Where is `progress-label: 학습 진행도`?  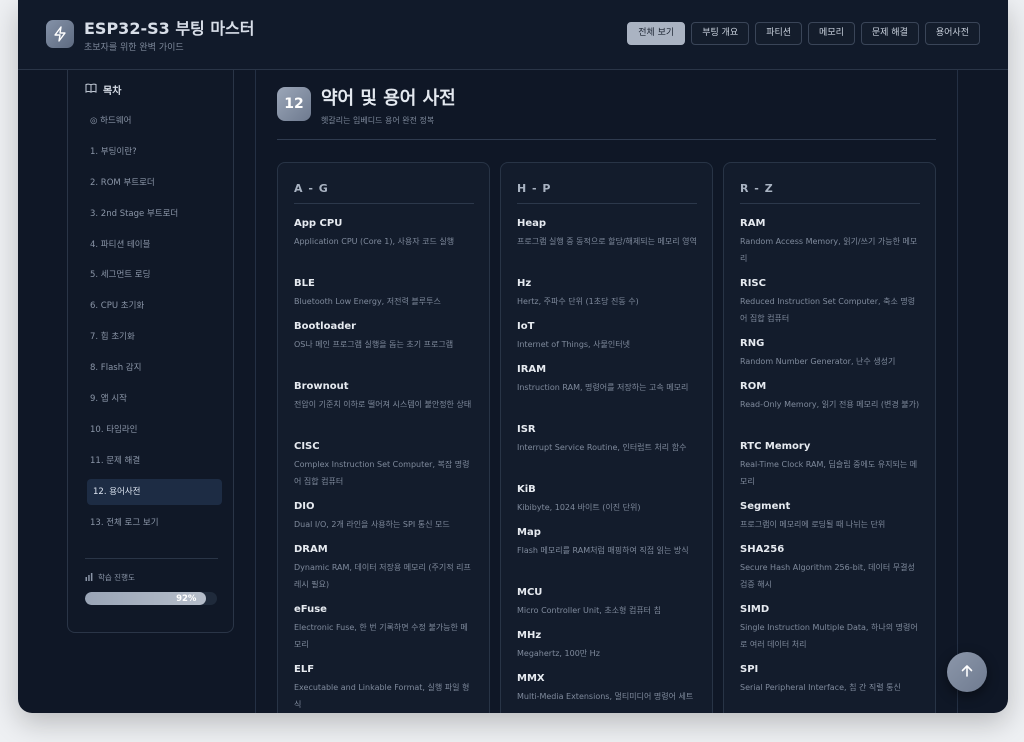 progress-label: 학습 진행도 is located at coordinates (116, 577).